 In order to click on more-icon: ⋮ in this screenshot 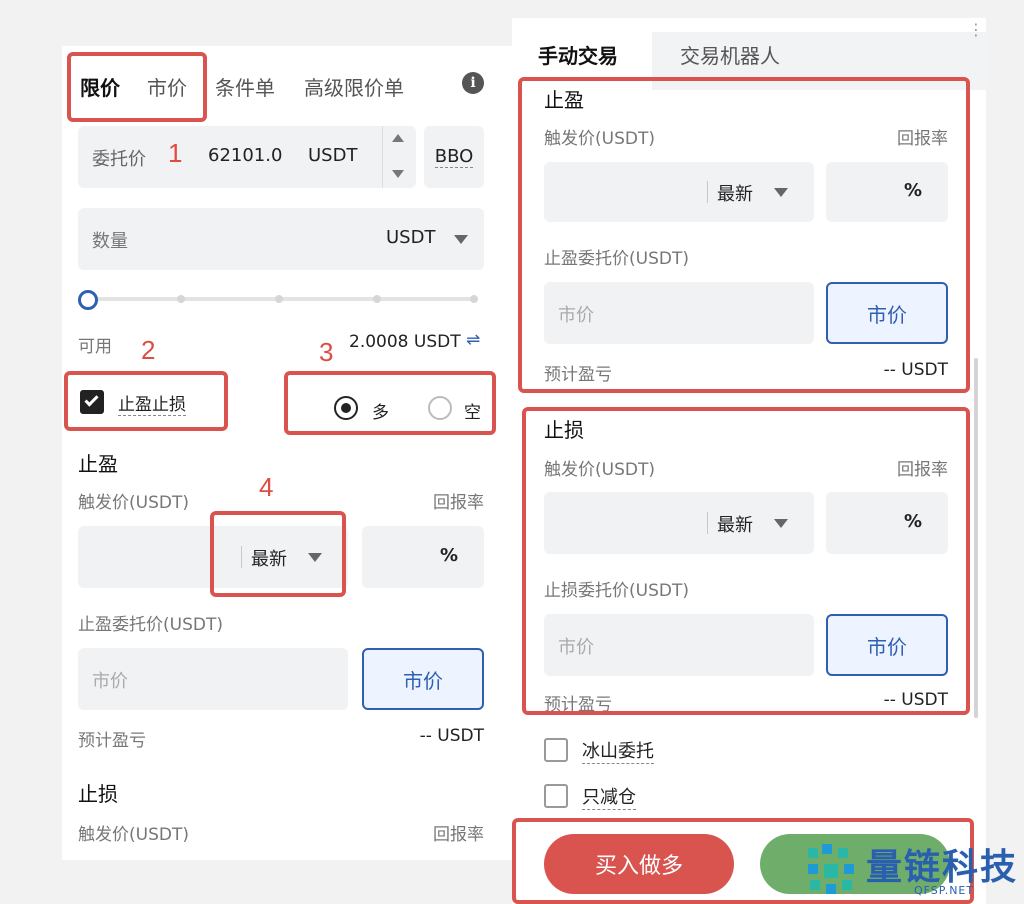, I will do `click(976, 30)`.